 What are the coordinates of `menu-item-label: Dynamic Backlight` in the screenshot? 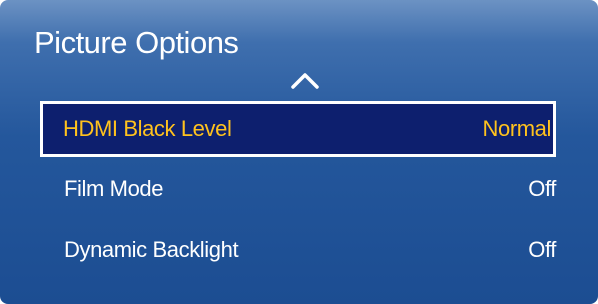 It's located at (151, 249).